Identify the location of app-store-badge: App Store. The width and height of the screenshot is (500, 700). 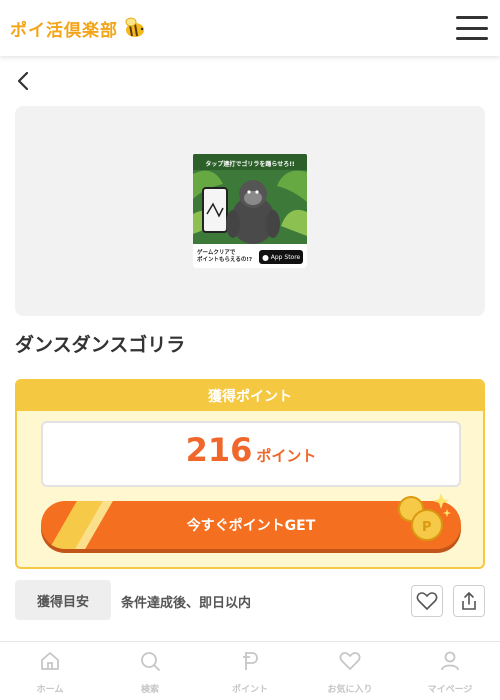
(281, 257).